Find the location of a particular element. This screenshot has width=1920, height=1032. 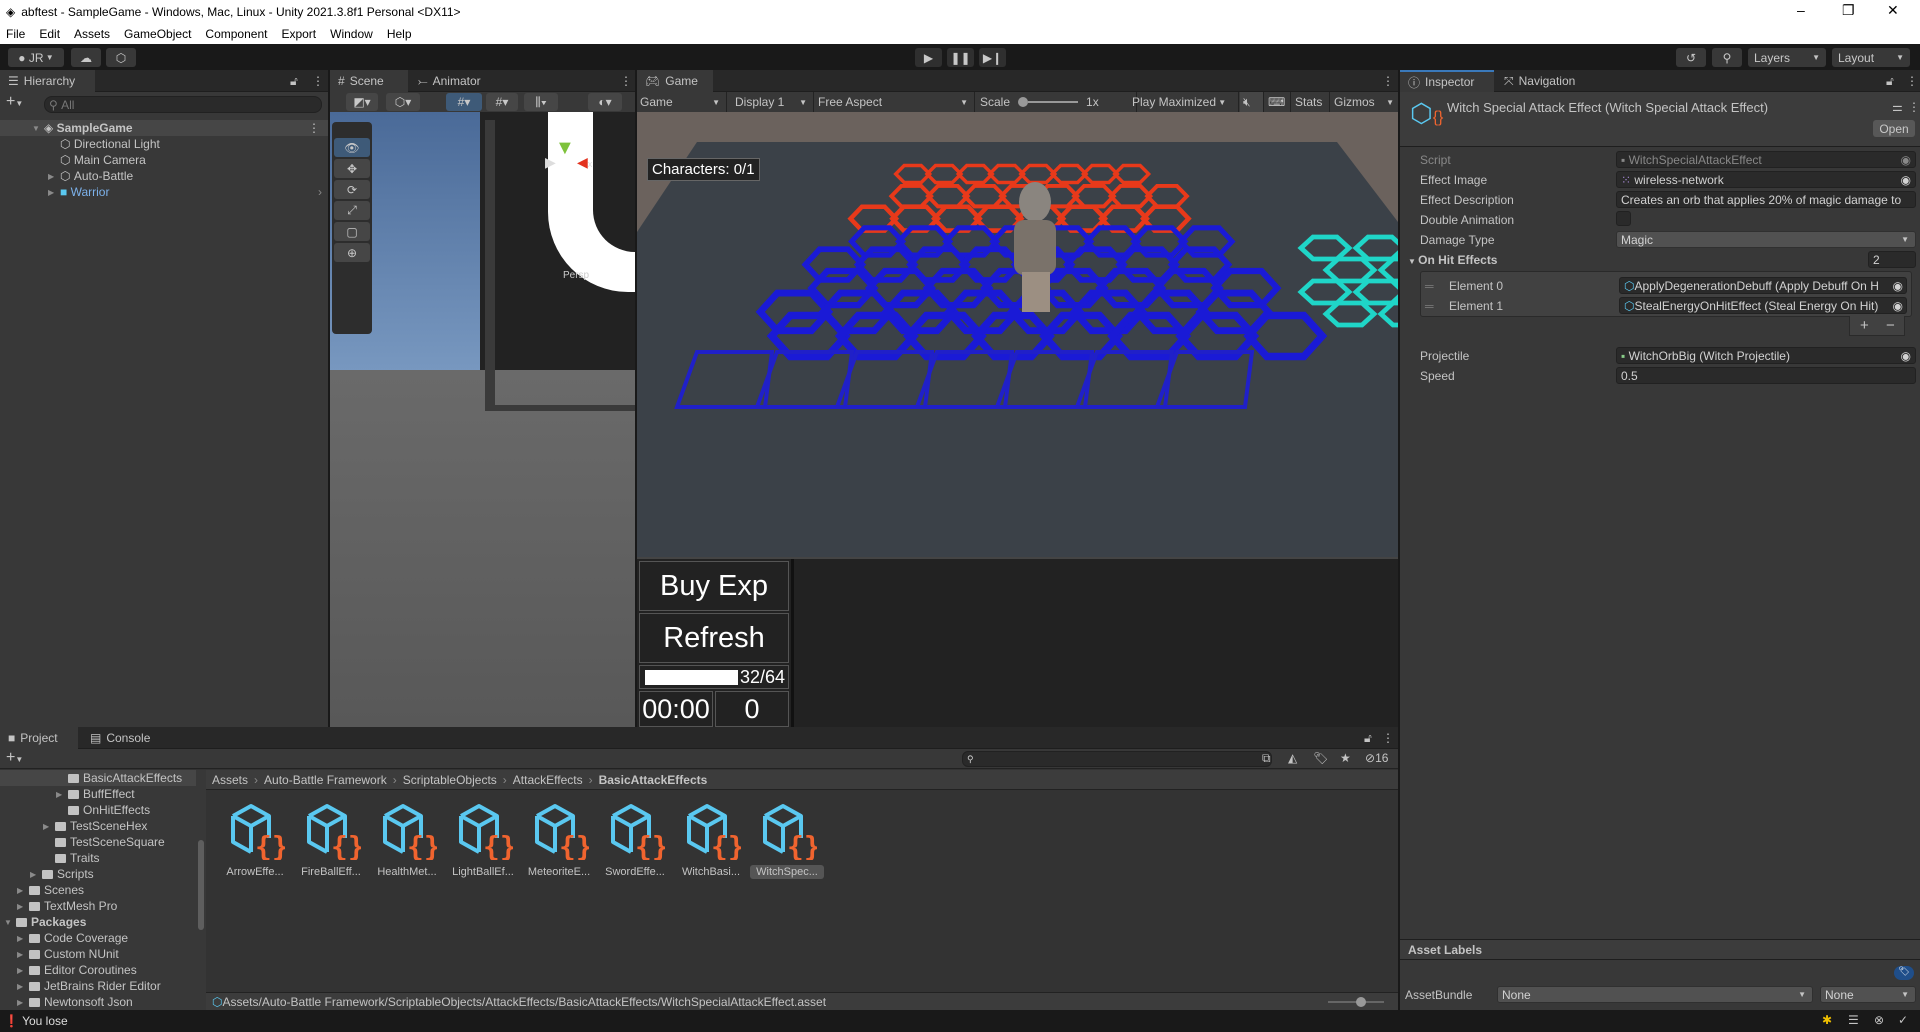

step-button: ▶❙ is located at coordinates (992, 57).